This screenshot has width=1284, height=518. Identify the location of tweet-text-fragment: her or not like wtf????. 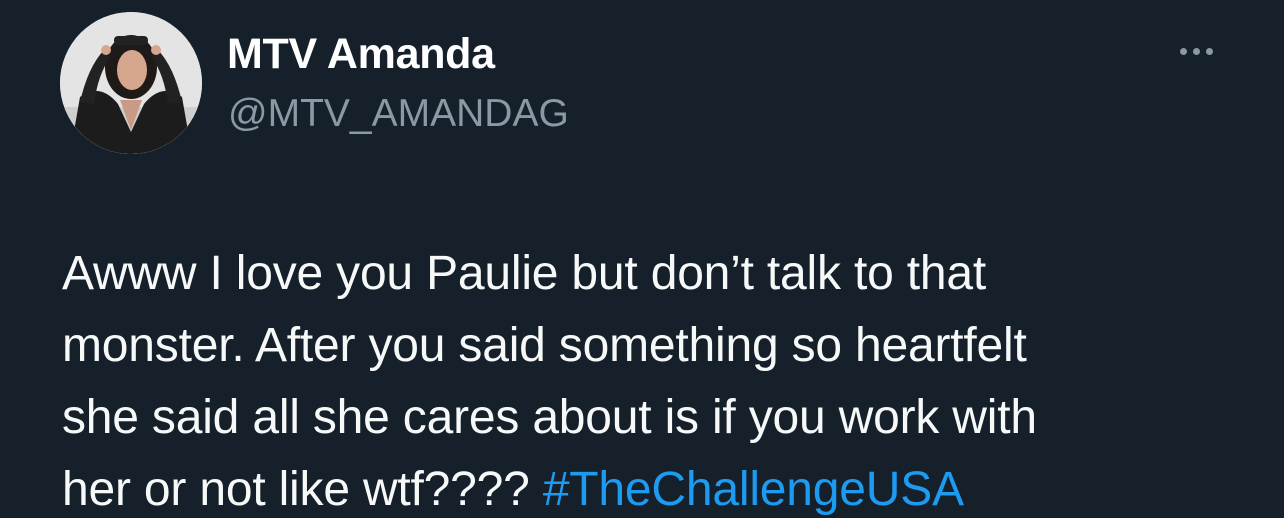
(296, 489).